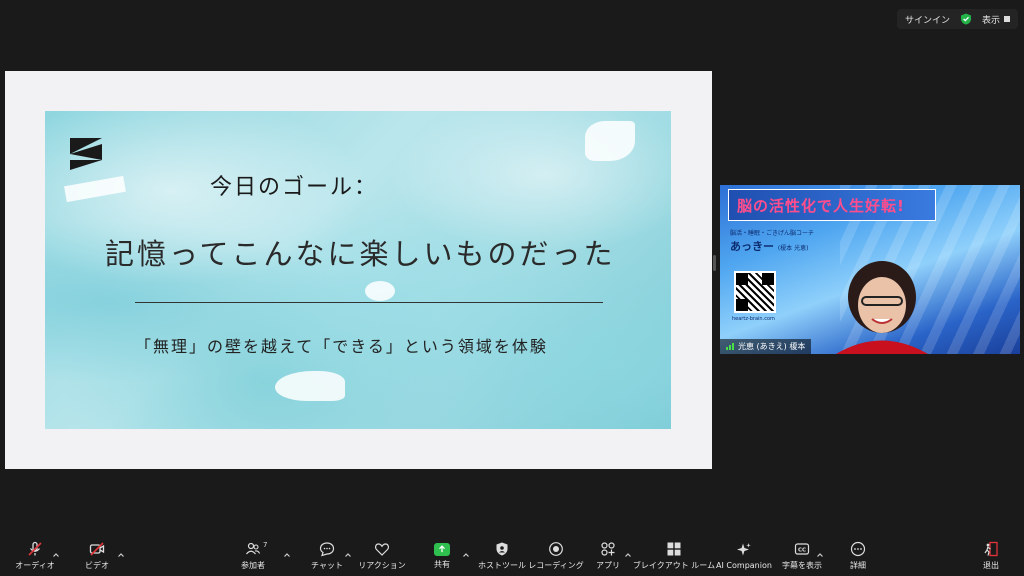  I want to click on participant-person, so click(882, 307).